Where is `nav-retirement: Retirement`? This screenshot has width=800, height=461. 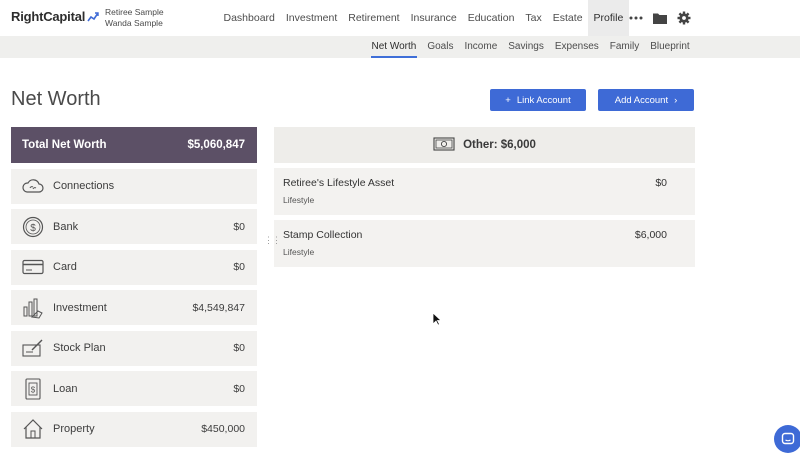 nav-retirement: Retirement is located at coordinates (374, 18).